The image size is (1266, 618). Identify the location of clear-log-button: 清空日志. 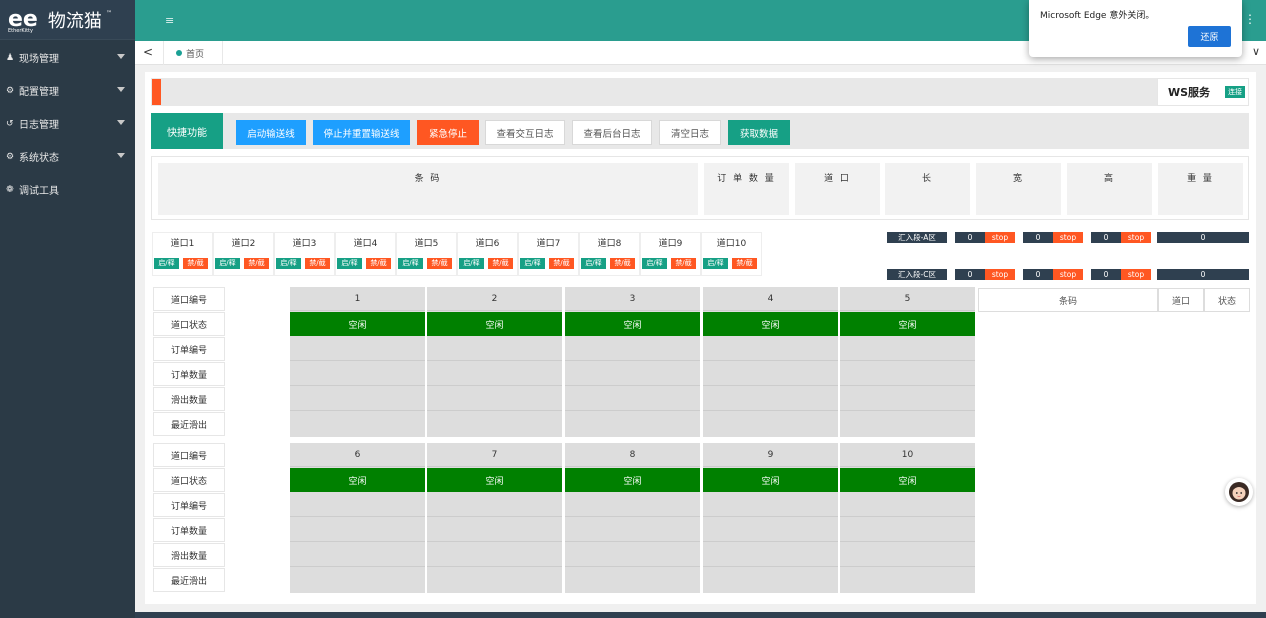
(690, 132).